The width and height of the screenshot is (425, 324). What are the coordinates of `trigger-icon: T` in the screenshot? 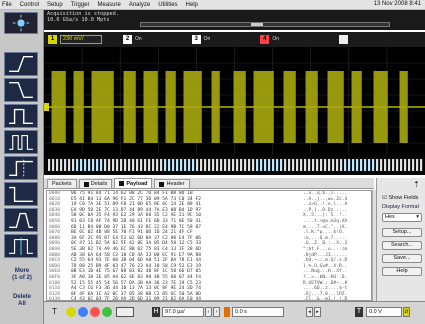 It's located at (54, 311).